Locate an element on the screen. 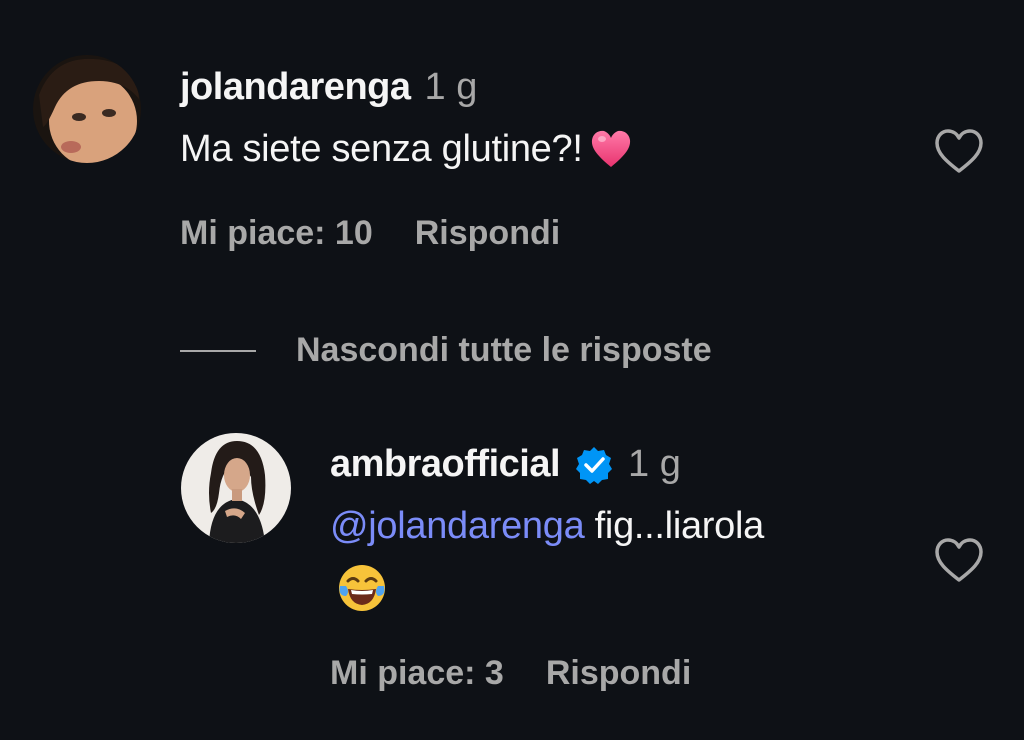 The height and width of the screenshot is (740, 1024). comment-likes-count: Mi piace: 10 is located at coordinates (276, 233).